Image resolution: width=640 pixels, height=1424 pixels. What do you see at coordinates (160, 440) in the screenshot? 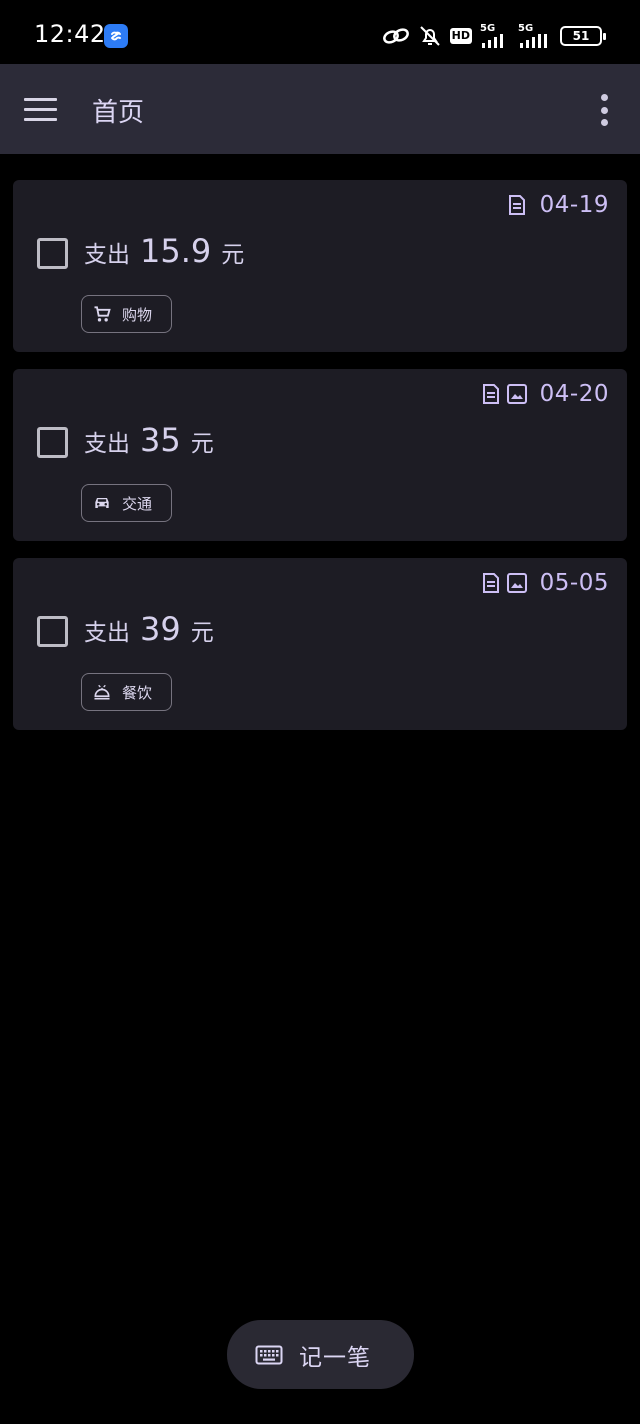
I see `entry-amount: 35` at bounding box center [160, 440].